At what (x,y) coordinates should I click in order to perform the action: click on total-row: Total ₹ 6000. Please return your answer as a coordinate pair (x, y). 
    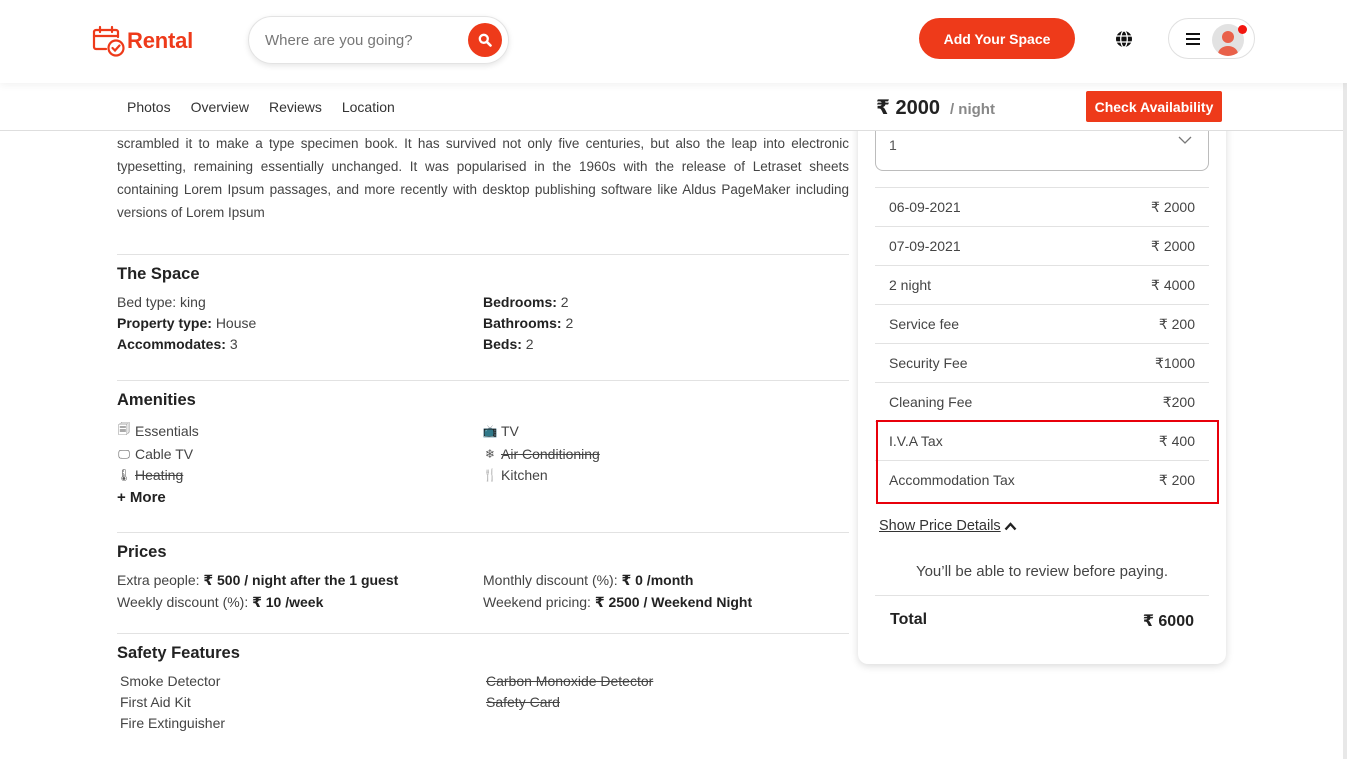
    Looking at the image, I should click on (1042, 613).